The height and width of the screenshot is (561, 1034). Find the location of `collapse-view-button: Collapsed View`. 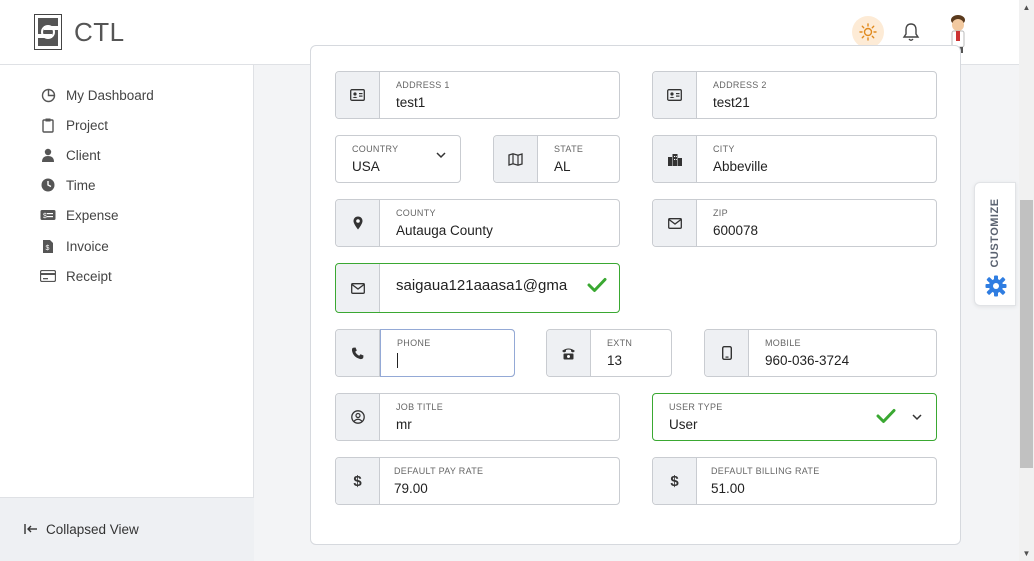

collapse-view-button: Collapsed View is located at coordinates (127, 529).